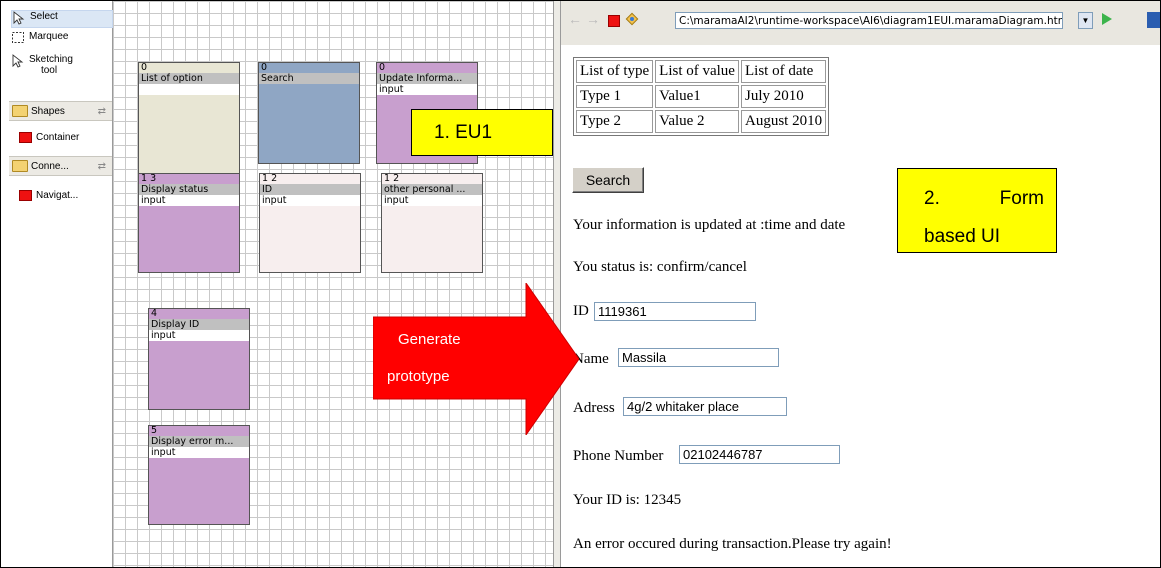  Describe the element at coordinates (49, 36) in the screenshot. I see `palette-tool-label: Marquee` at that location.